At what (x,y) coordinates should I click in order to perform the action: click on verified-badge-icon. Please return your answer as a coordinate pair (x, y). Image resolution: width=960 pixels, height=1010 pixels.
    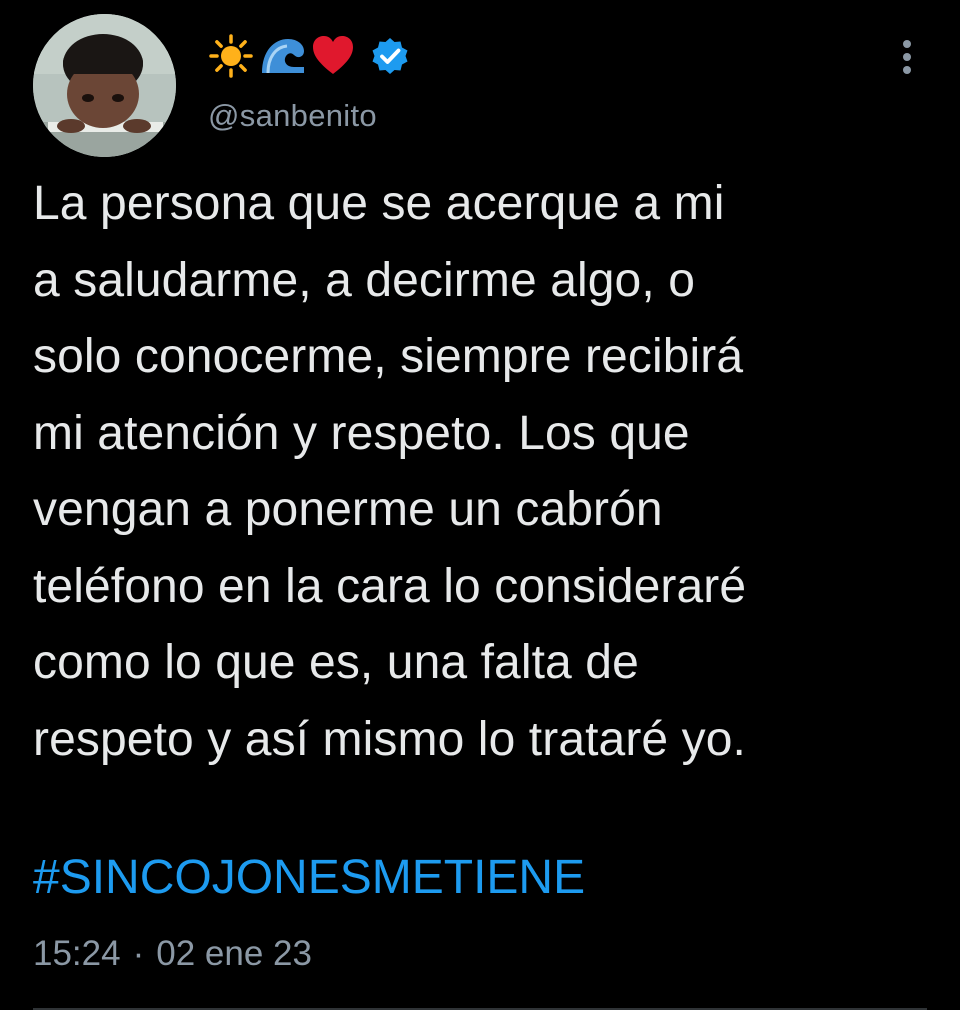
    Looking at the image, I should click on (390, 58).